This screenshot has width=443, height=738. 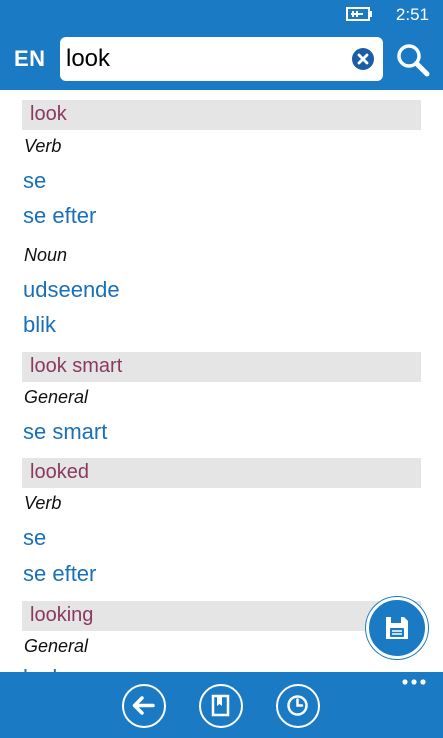 I want to click on part-of-speech: Noun, so click(x=46, y=255).